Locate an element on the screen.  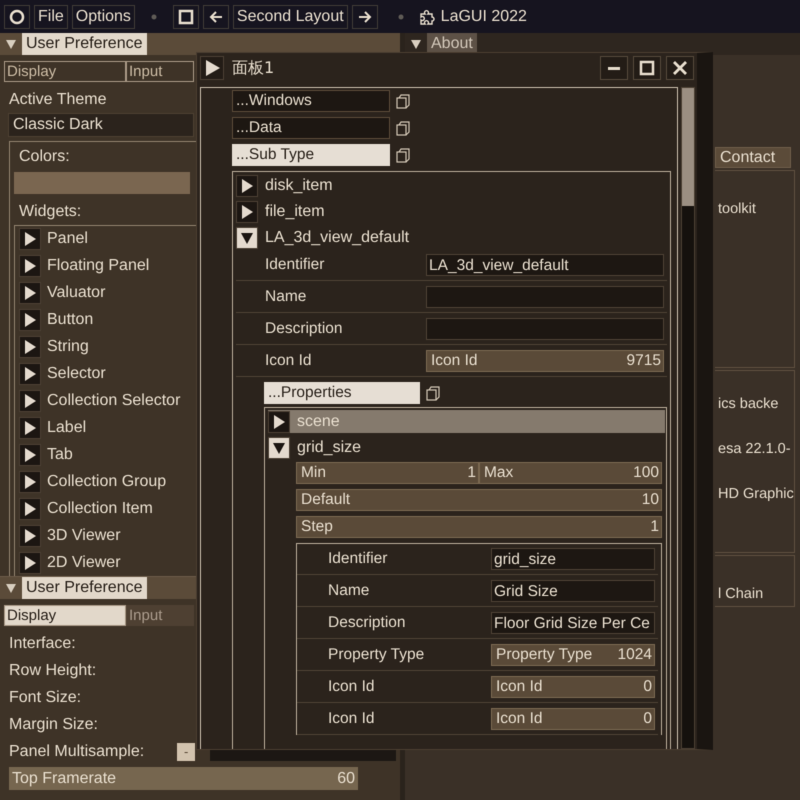
tree-item-label: Tab is located at coordinates (60, 455).